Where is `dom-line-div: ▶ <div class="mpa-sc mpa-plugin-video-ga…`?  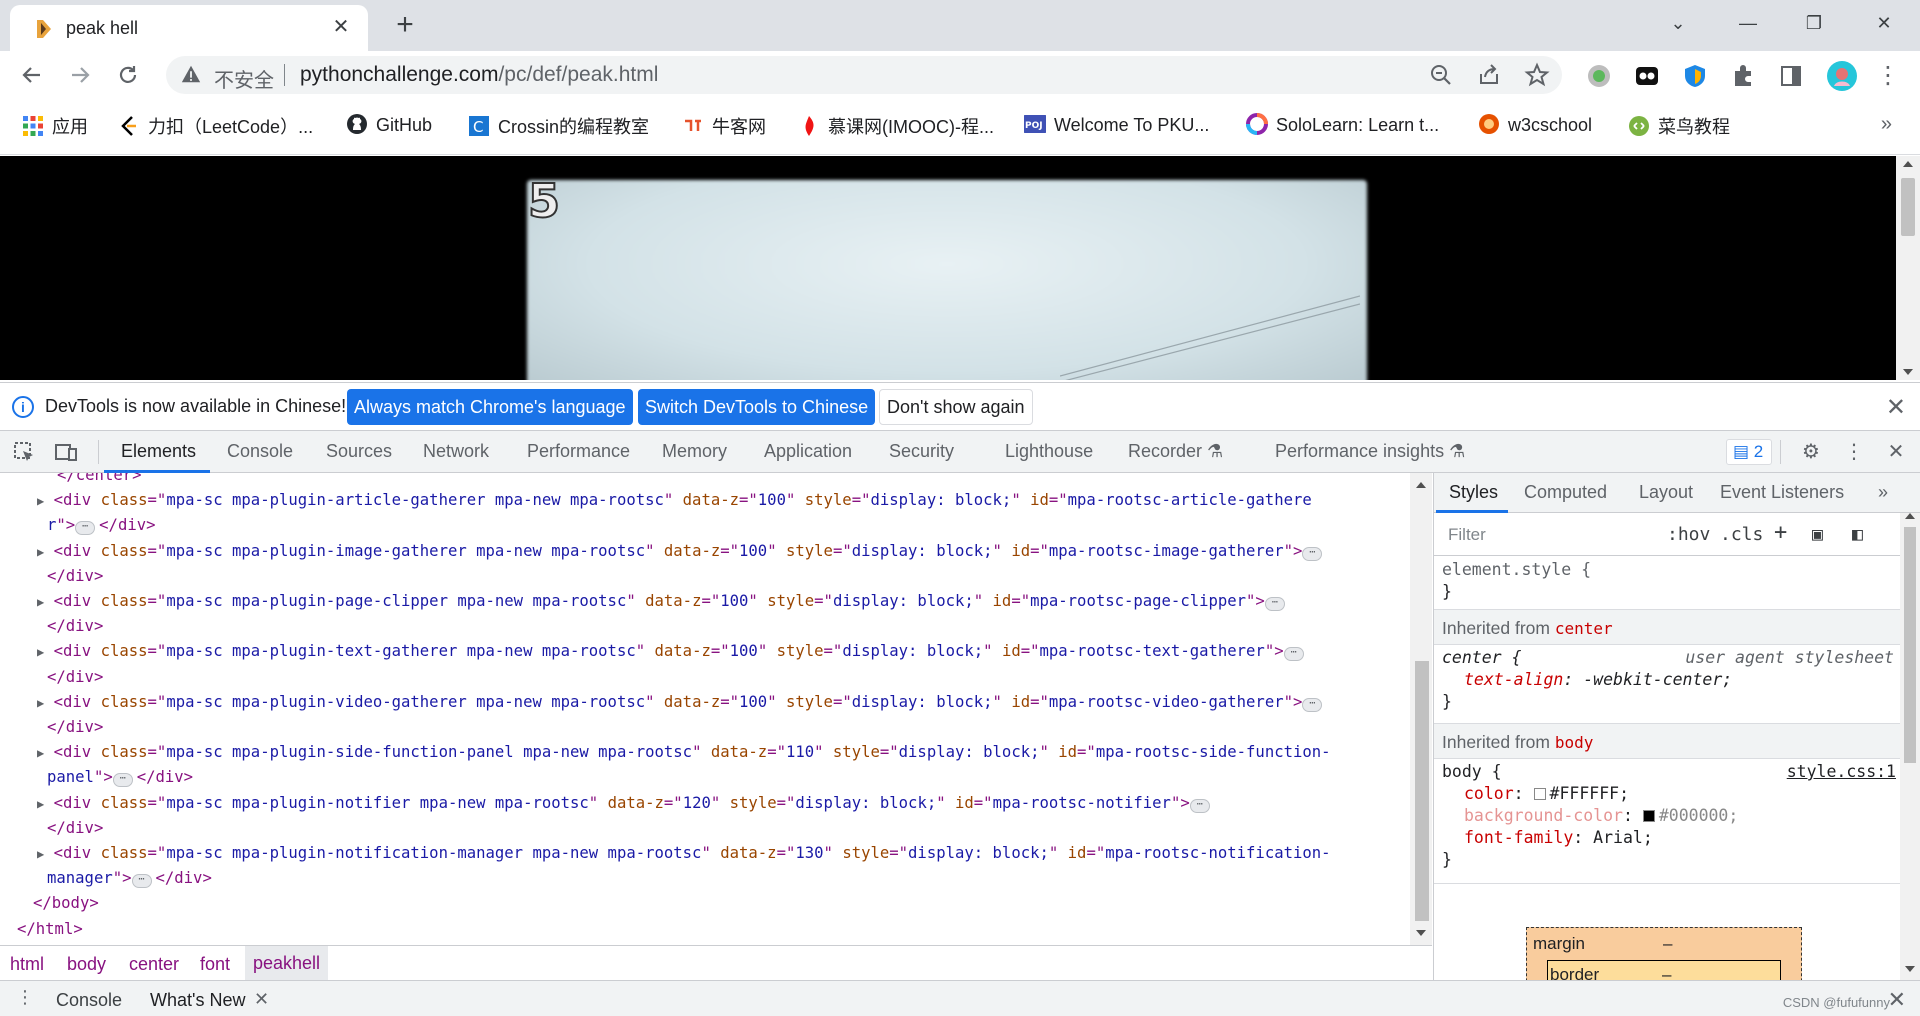
dom-line-div: ▶ <div class="mpa-sc mpa-plugin-video-ga… is located at coordinates (680, 702).